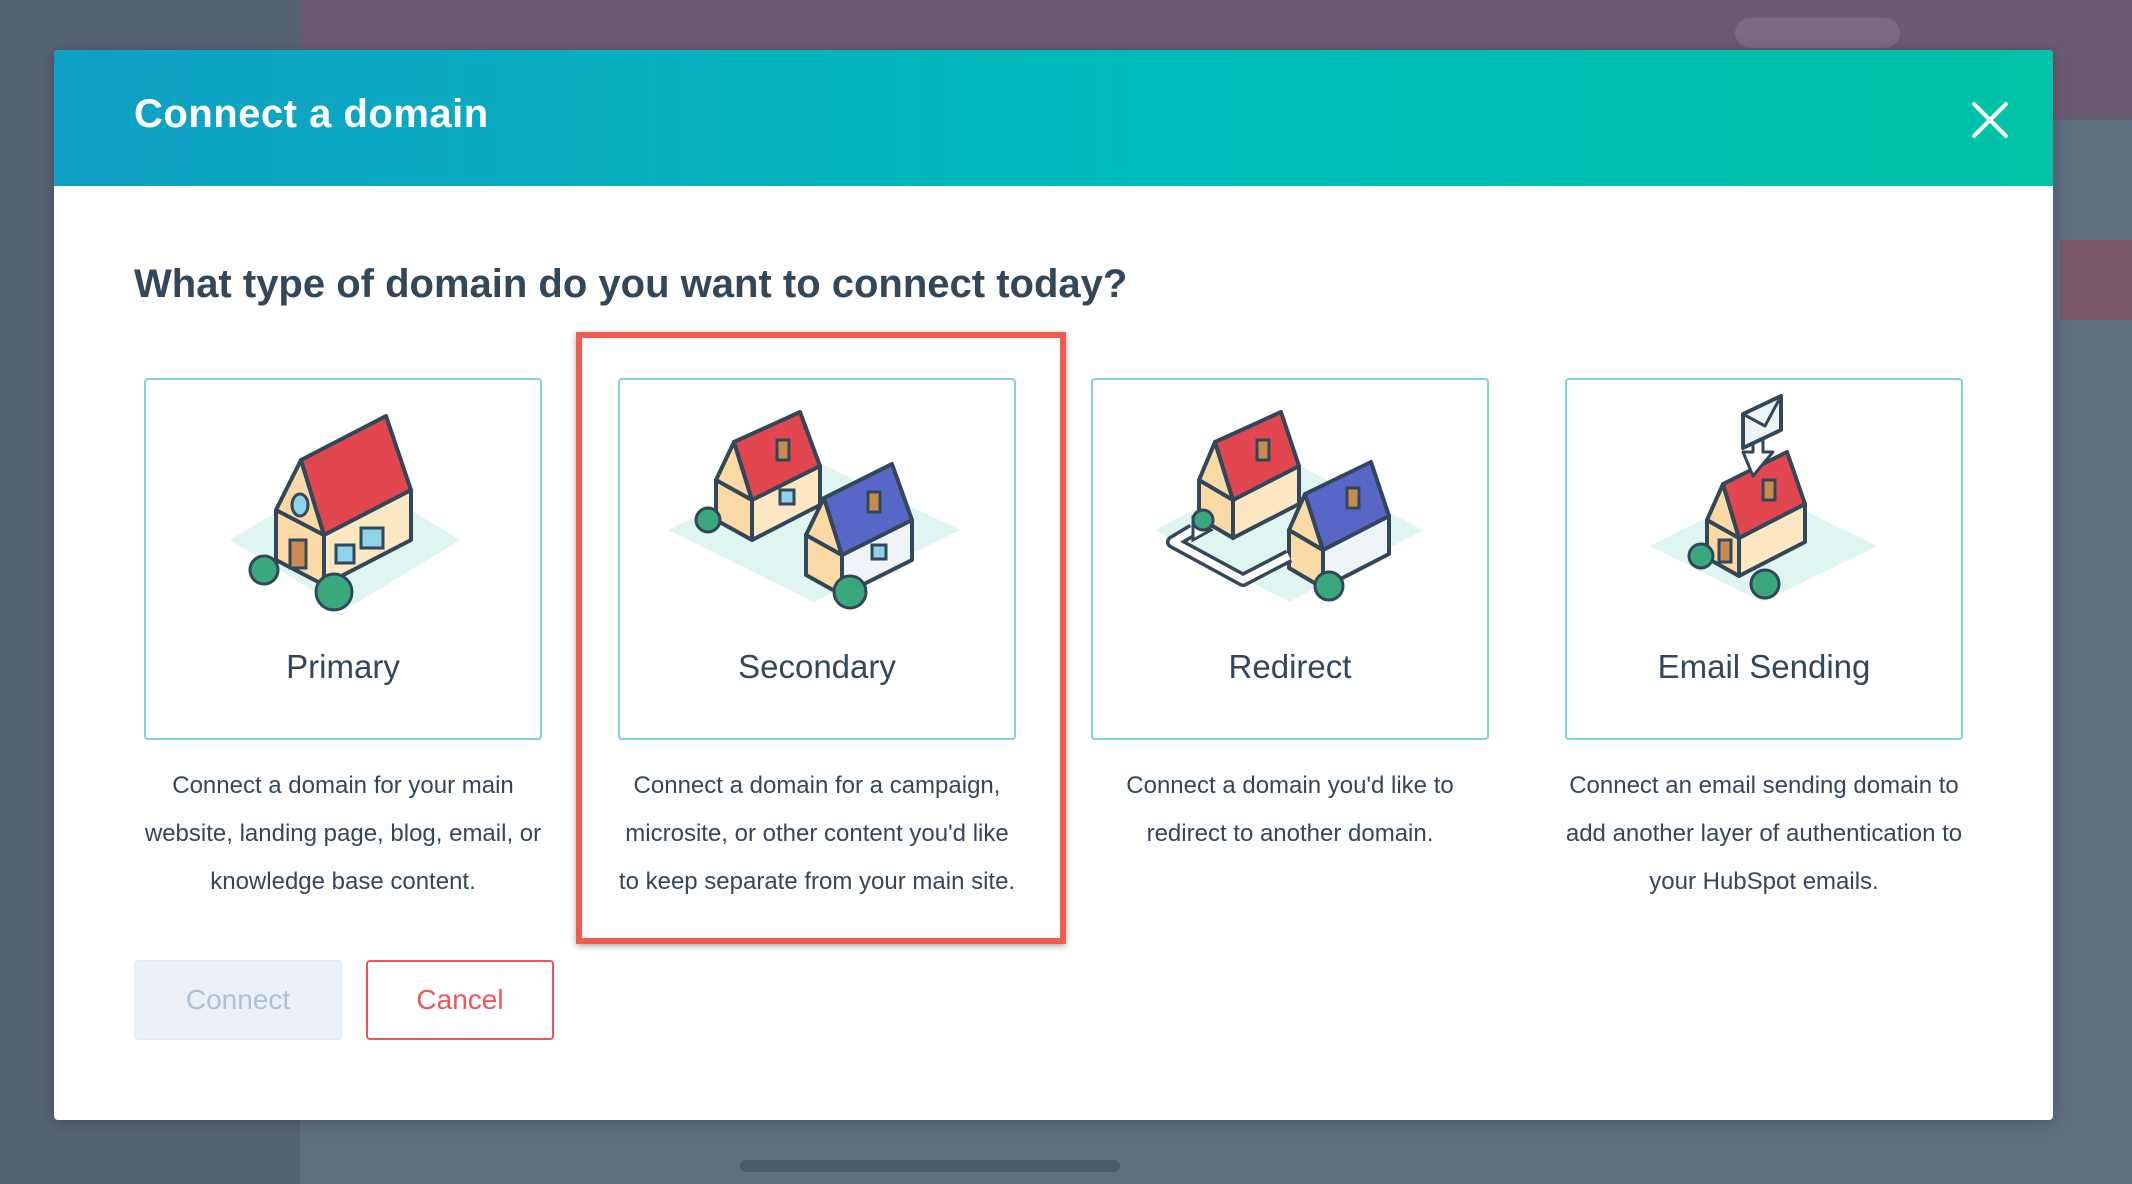 Image resolution: width=2132 pixels, height=1184 pixels. Describe the element at coordinates (1290, 833) in the screenshot. I see `description-line: redirect to another domain.` at that location.